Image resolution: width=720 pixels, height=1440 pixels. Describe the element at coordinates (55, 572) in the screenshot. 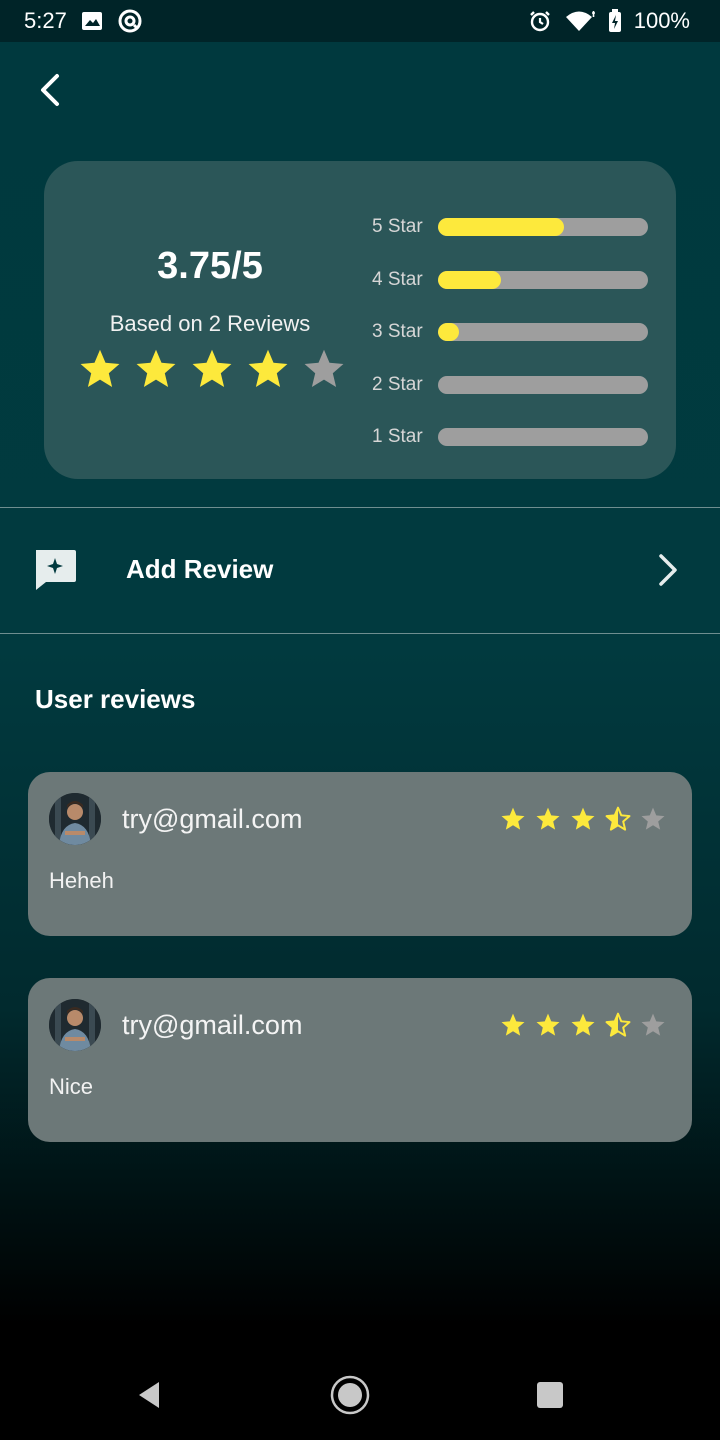

I see `add-comment-icon` at that location.